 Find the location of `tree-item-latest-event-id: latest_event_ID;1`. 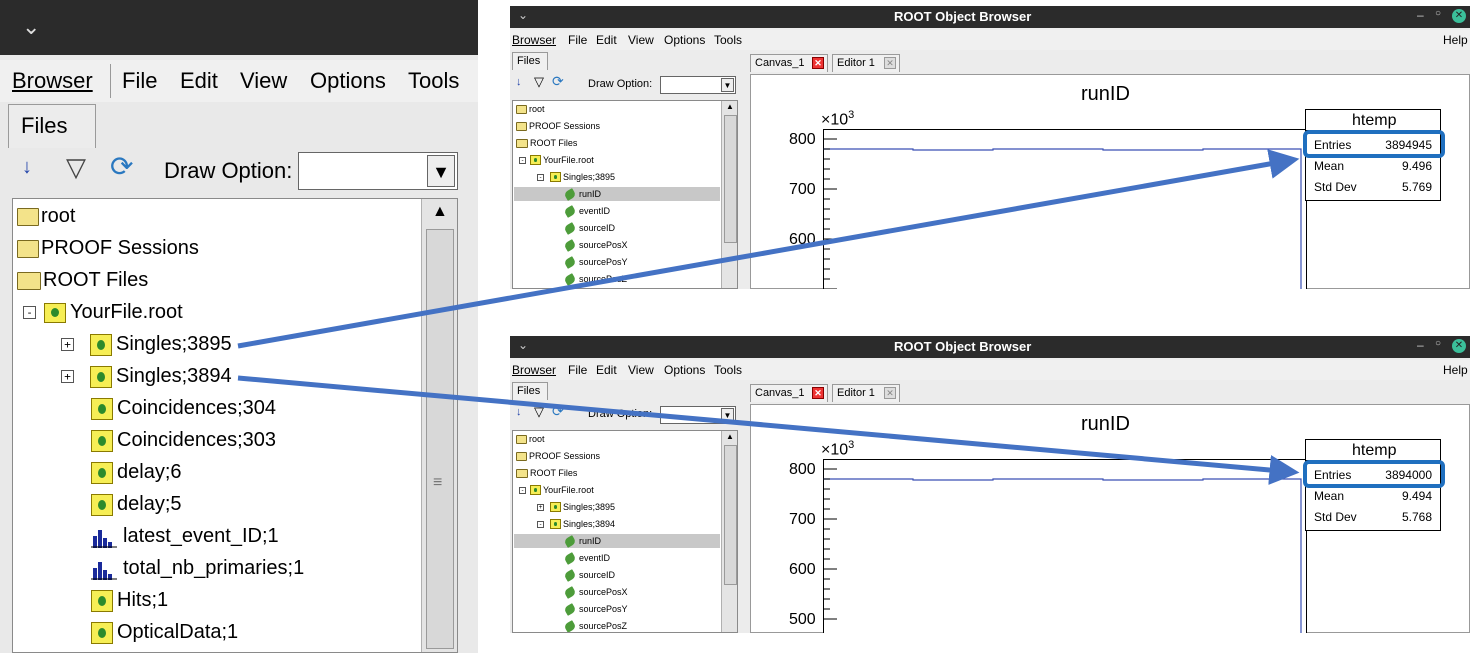

tree-item-latest-event-id: latest_event_ID;1 is located at coordinates (185, 536).